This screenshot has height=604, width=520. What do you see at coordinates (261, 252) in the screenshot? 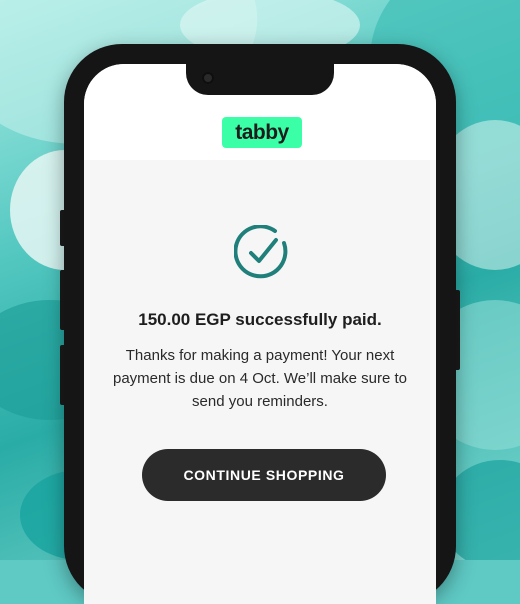
I see `check-circle-icon` at bounding box center [261, 252].